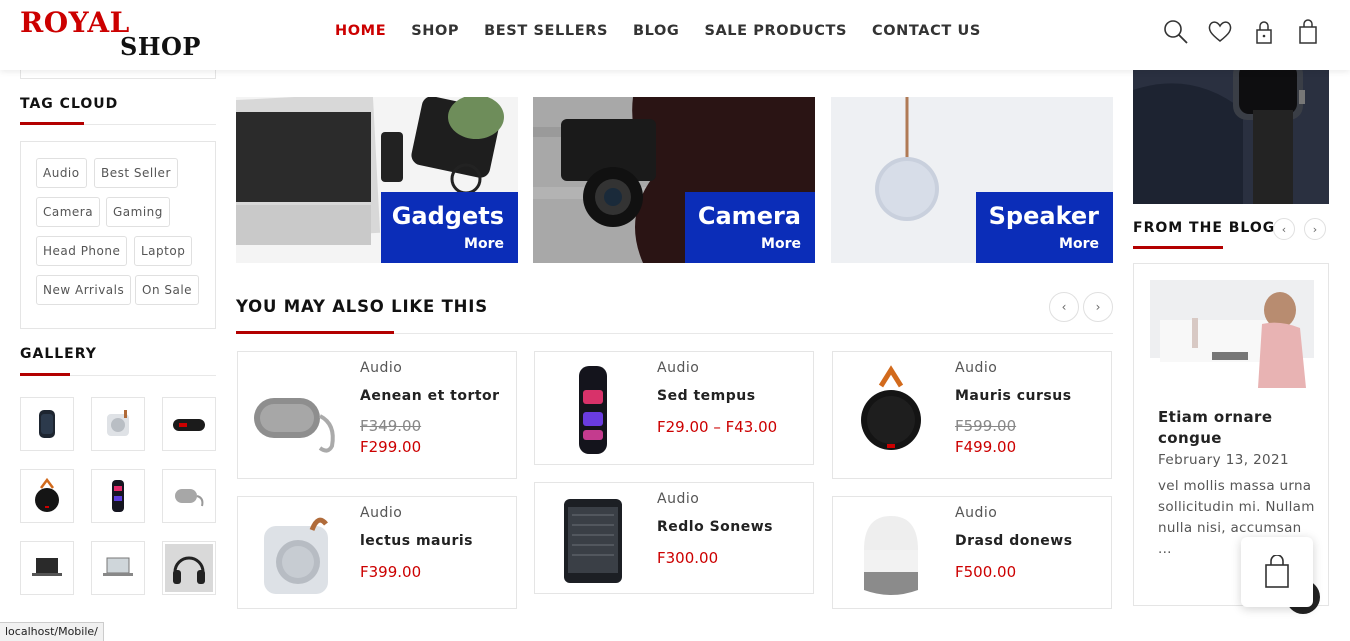  What do you see at coordinates (360, 31) in the screenshot?
I see `nav-home: HOME` at bounding box center [360, 31].